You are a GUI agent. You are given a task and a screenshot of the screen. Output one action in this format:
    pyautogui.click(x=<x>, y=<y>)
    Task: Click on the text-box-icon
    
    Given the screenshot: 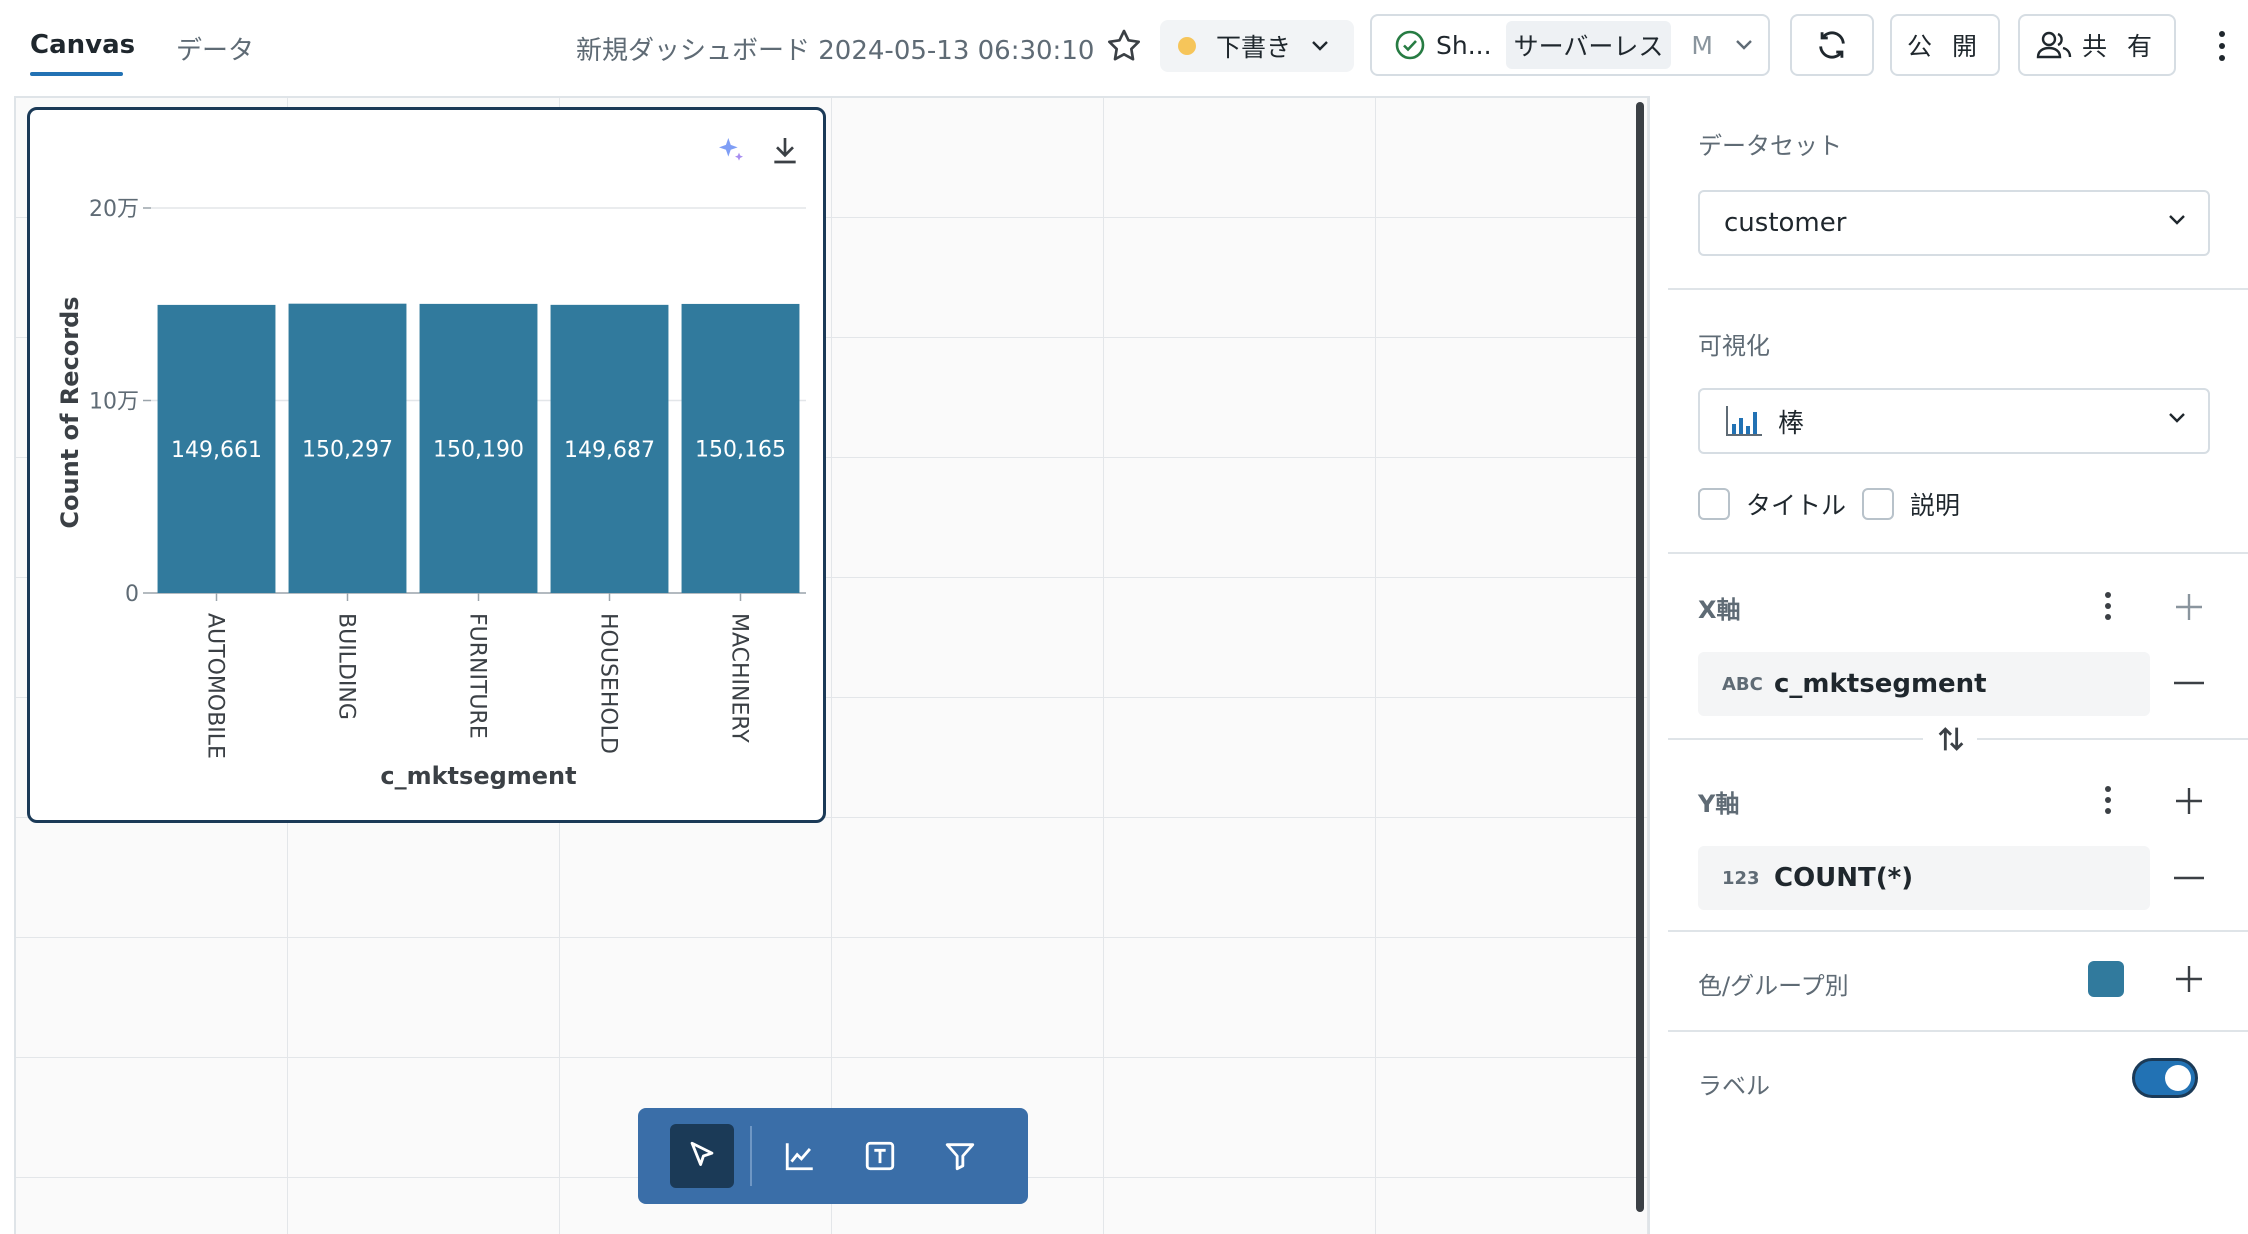 What is the action you would take?
    pyautogui.click(x=880, y=1156)
    